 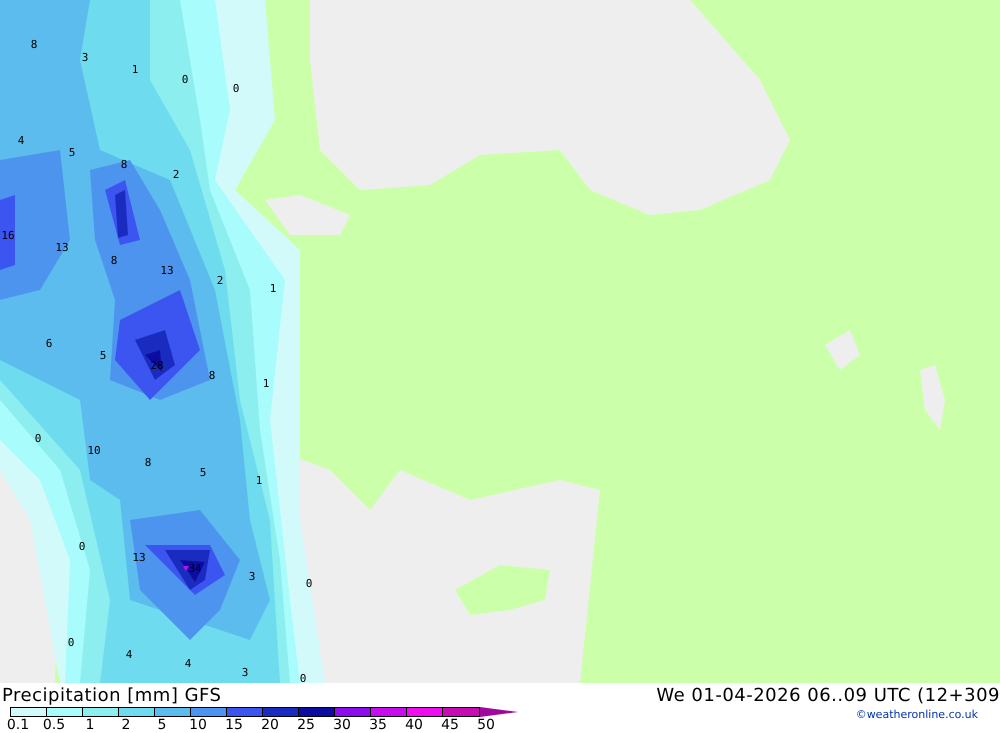 What do you see at coordinates (54, 725) in the screenshot?
I see `scale-label: 0.5` at bounding box center [54, 725].